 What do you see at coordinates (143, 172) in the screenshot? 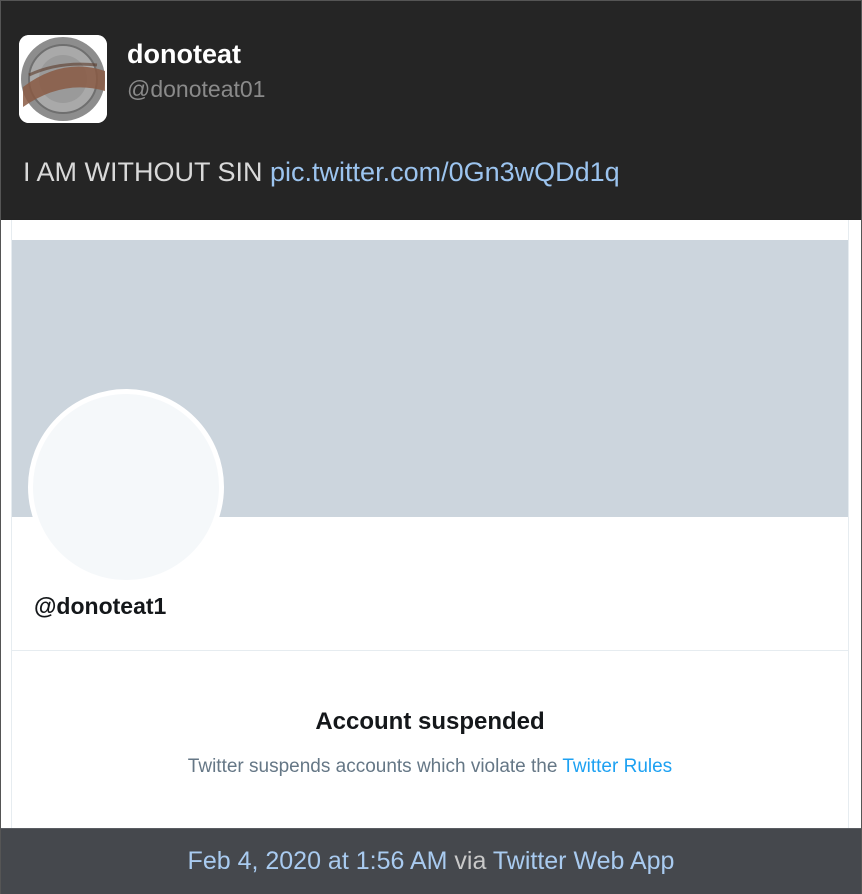
I see `tweet-body: I AM WITHOUT SIN` at bounding box center [143, 172].